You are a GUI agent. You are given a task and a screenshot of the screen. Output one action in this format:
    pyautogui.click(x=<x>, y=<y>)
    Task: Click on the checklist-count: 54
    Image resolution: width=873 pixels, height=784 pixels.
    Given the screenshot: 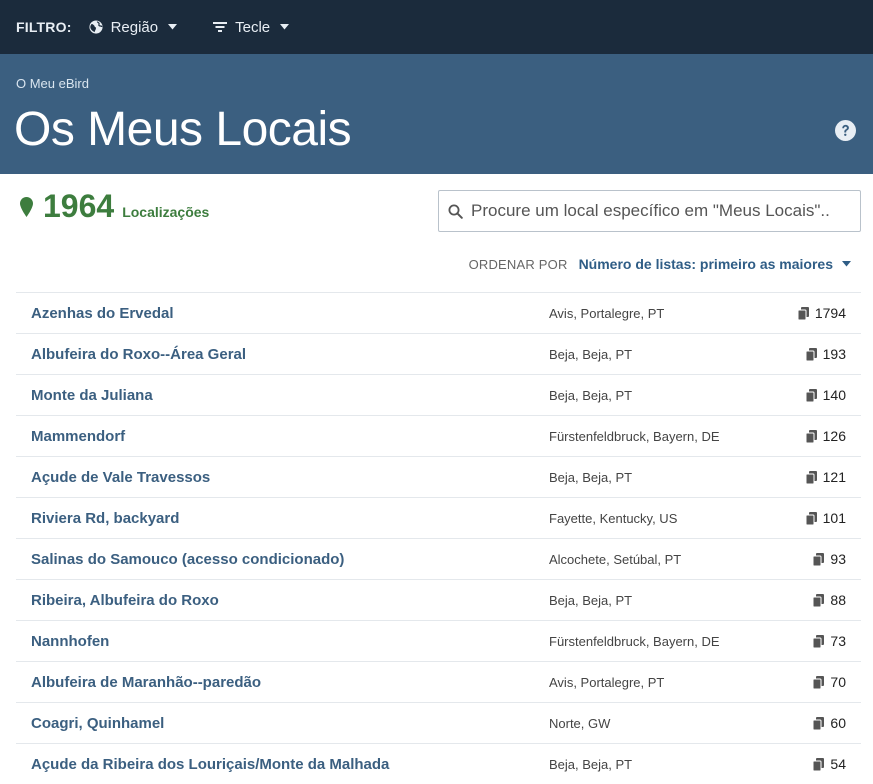 What is the action you would take?
    pyautogui.click(x=829, y=764)
    